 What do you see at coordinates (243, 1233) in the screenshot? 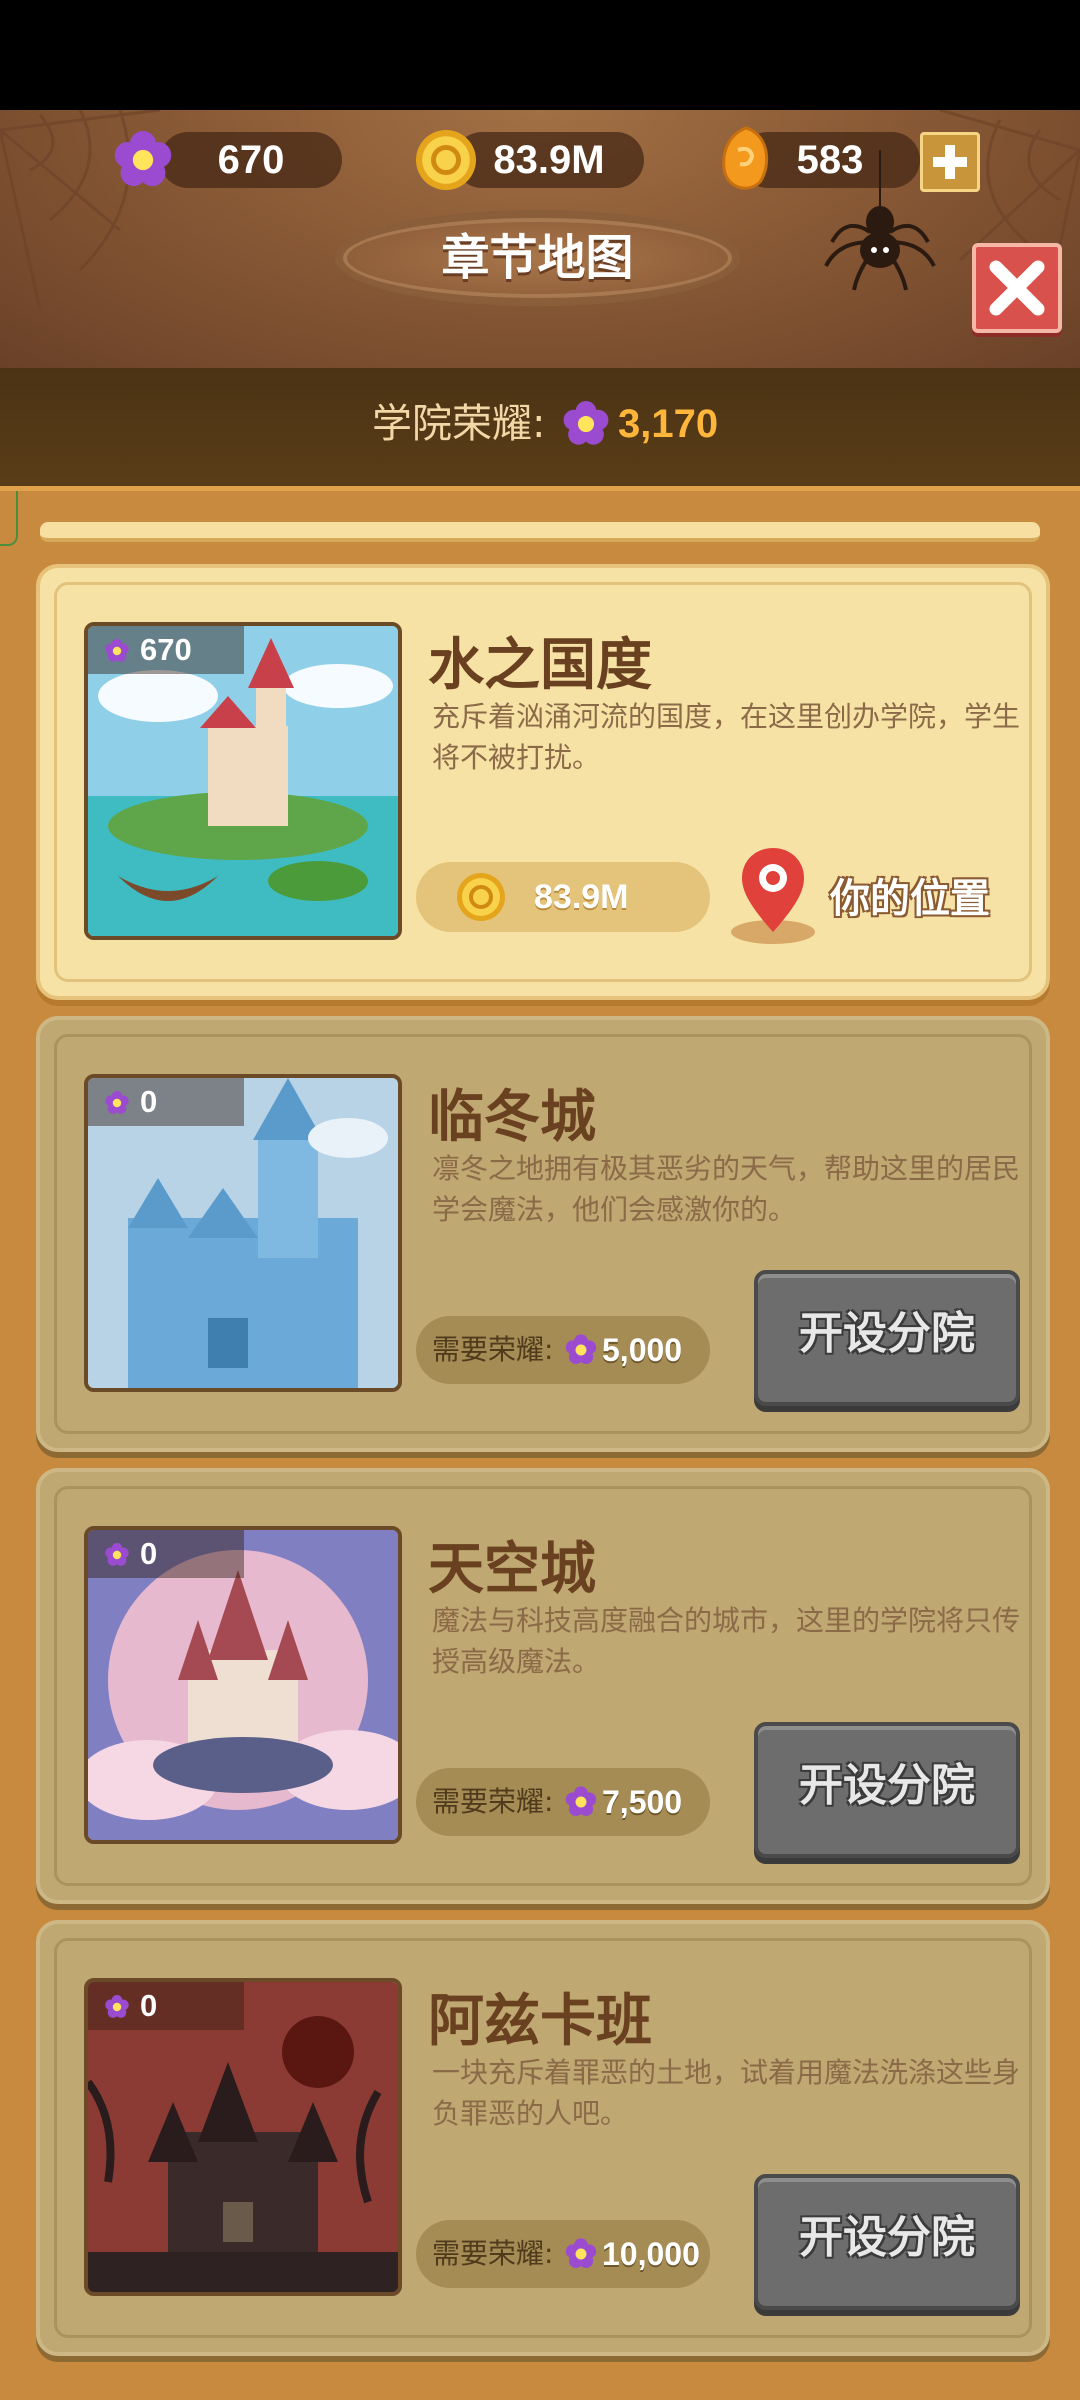
I see `chapter-image-winterfell: 0` at bounding box center [243, 1233].